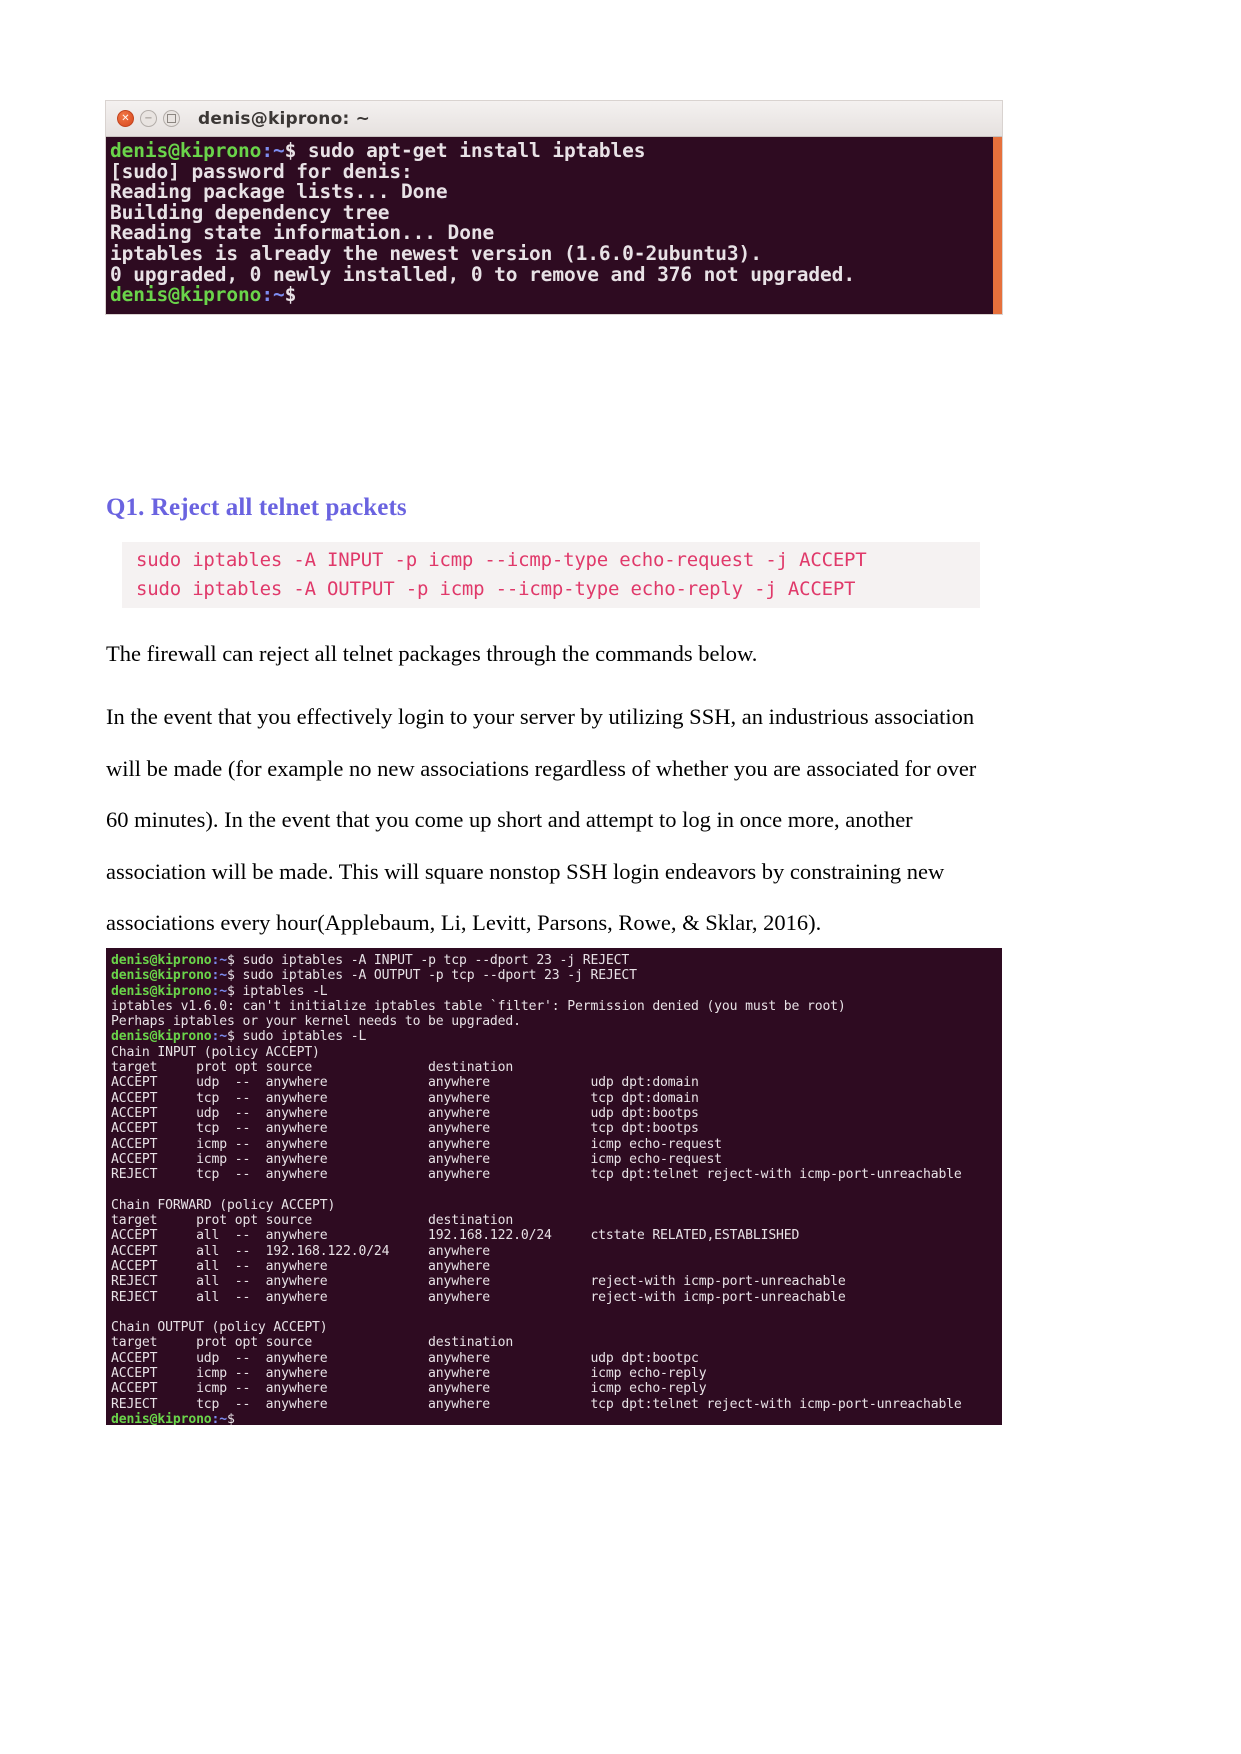 The image size is (1241, 1754). I want to click on terminal-line: ACCEPT all -- 192.168.122.0/24 anywhere, so click(347, 1251).